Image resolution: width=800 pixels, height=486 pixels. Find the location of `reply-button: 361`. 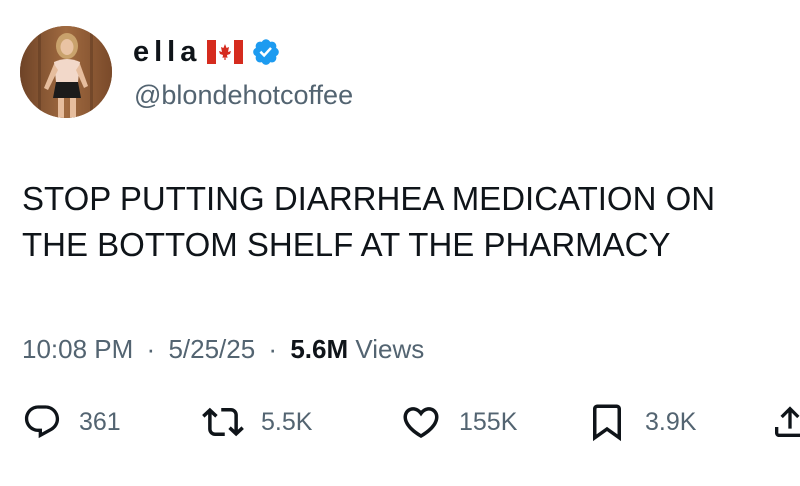

reply-button: 361 is located at coordinates (71, 422).